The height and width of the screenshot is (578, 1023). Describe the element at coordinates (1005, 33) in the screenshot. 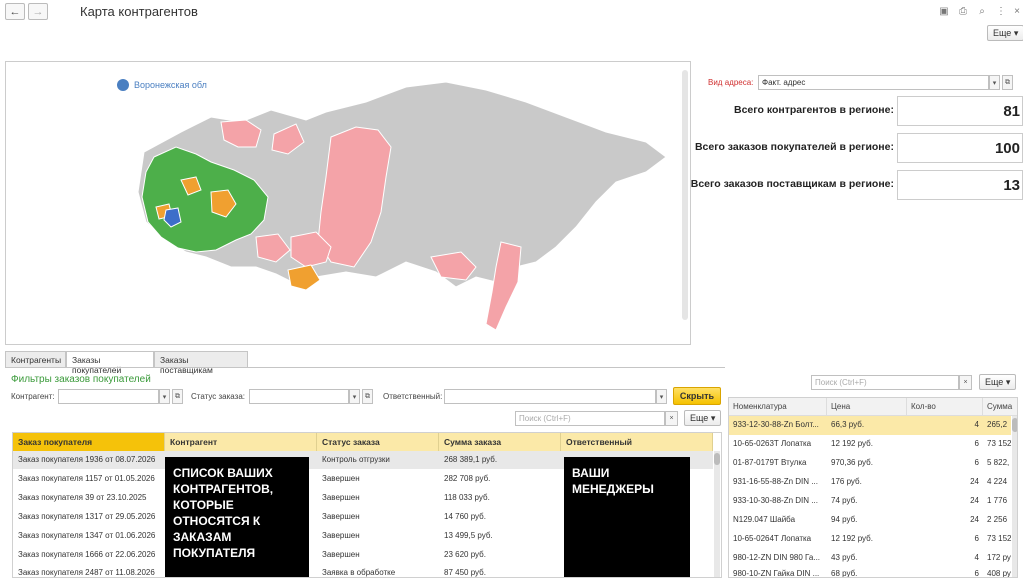

I see `more-button: Еще ▾` at that location.